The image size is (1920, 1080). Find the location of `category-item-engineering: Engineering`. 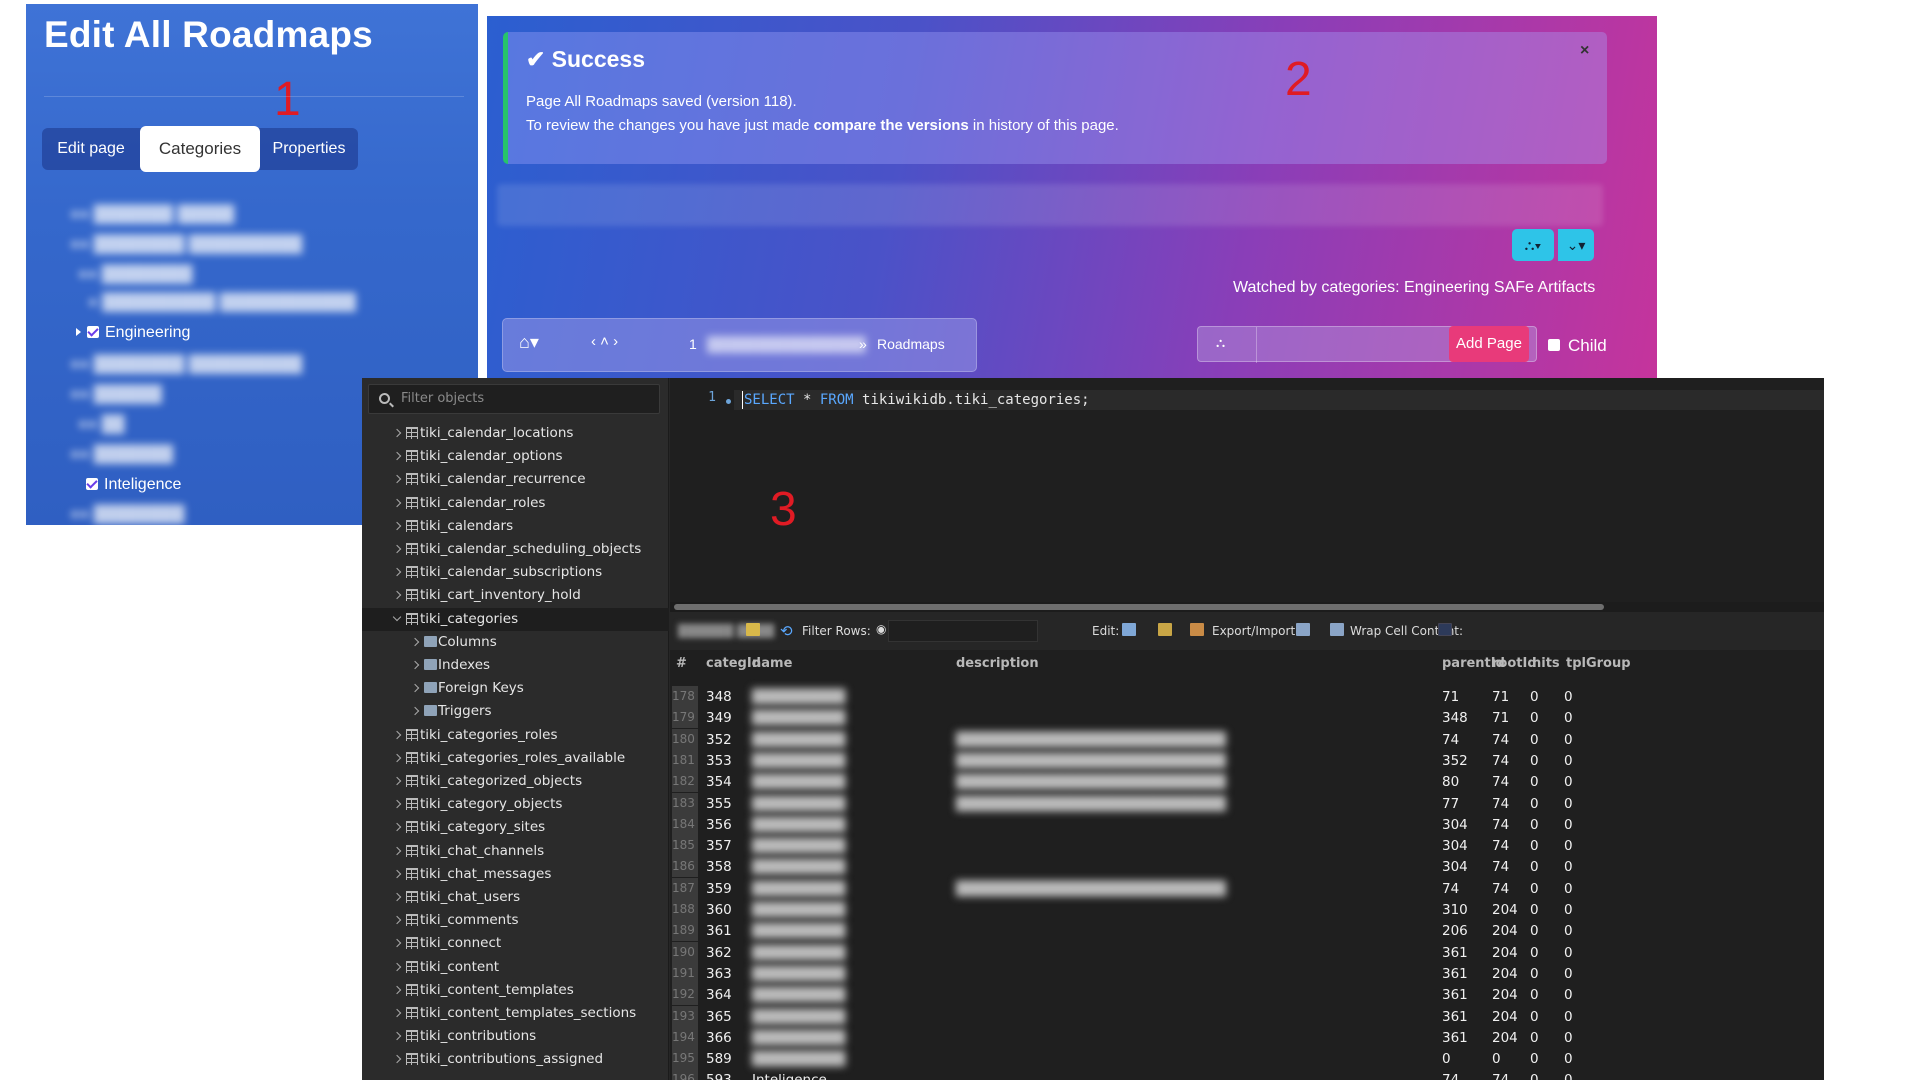

category-item-engineering: Engineering is located at coordinates (133, 335).